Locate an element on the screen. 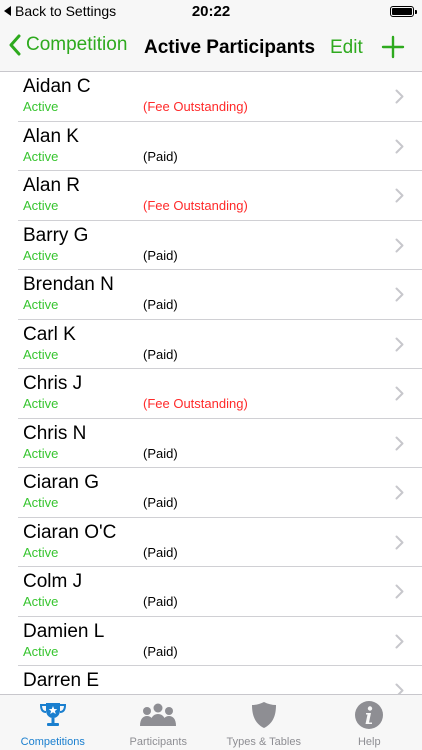 The image size is (422, 750). status-bar: Back to Settings 20:22 is located at coordinates (211, 12).